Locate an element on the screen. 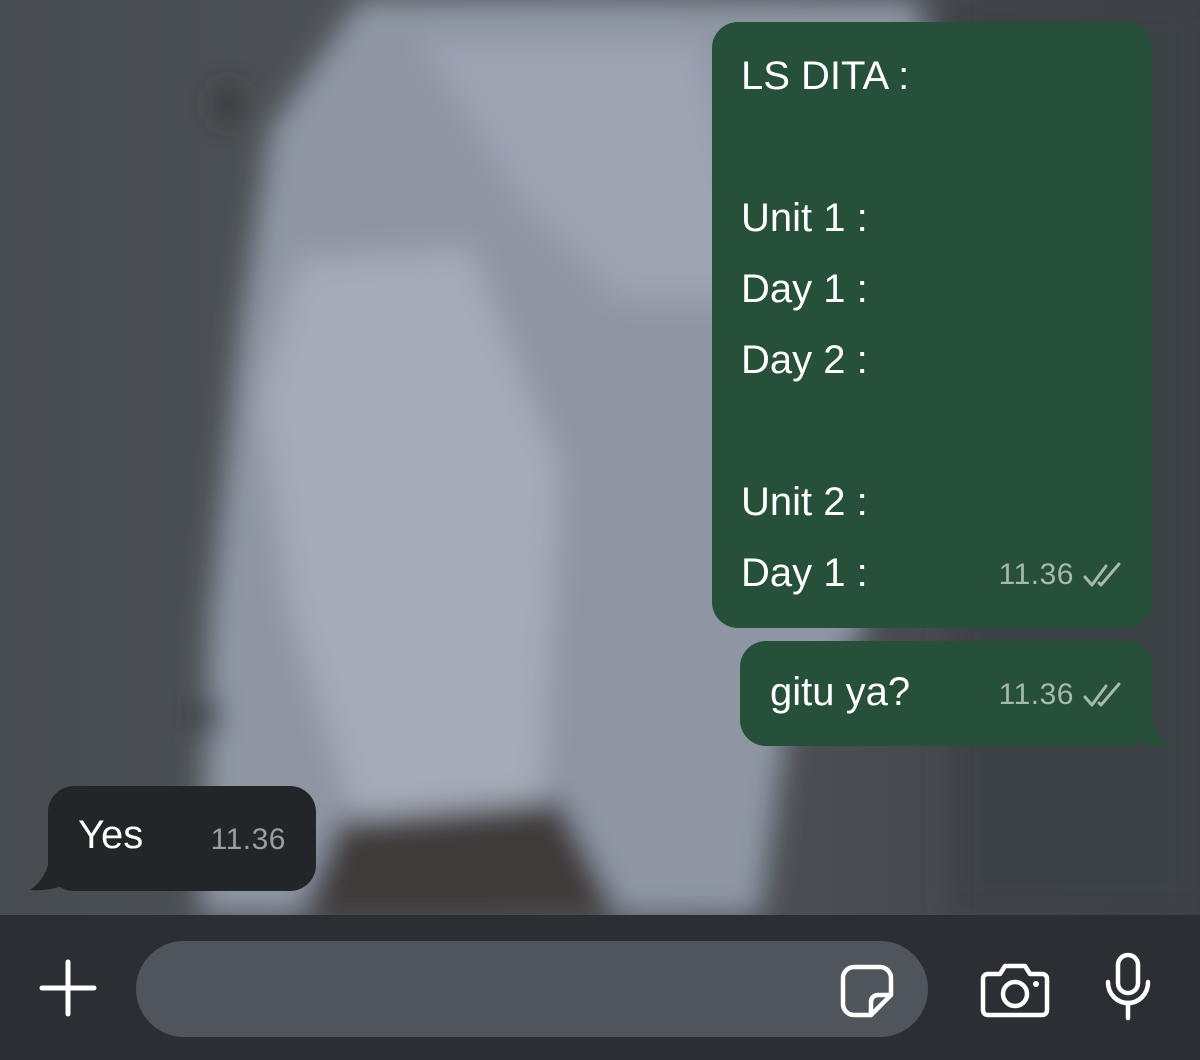 The height and width of the screenshot is (1060, 1200). message-line: Day 2 : is located at coordinates (804, 360).